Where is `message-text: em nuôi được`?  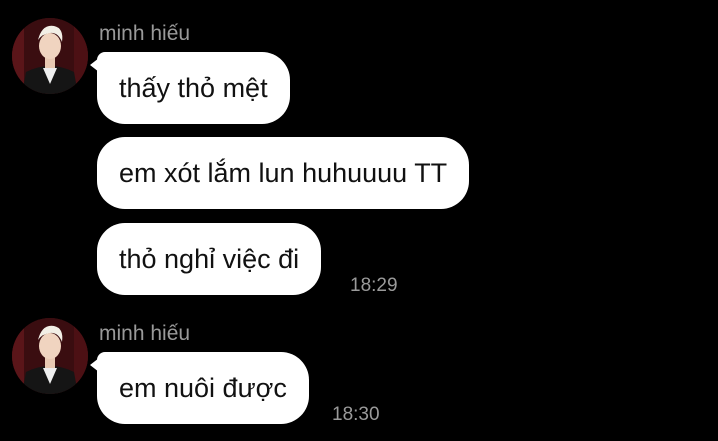 message-text: em nuôi được is located at coordinates (203, 388).